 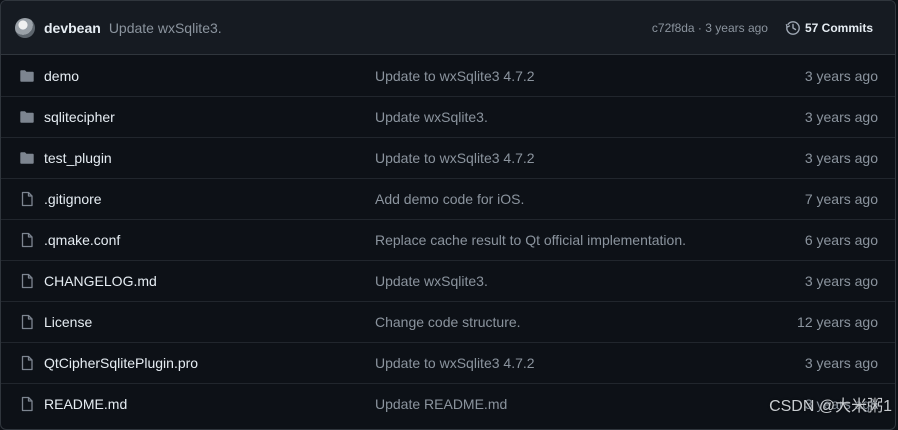 I want to click on file-name-link: demo, so click(x=205, y=76).